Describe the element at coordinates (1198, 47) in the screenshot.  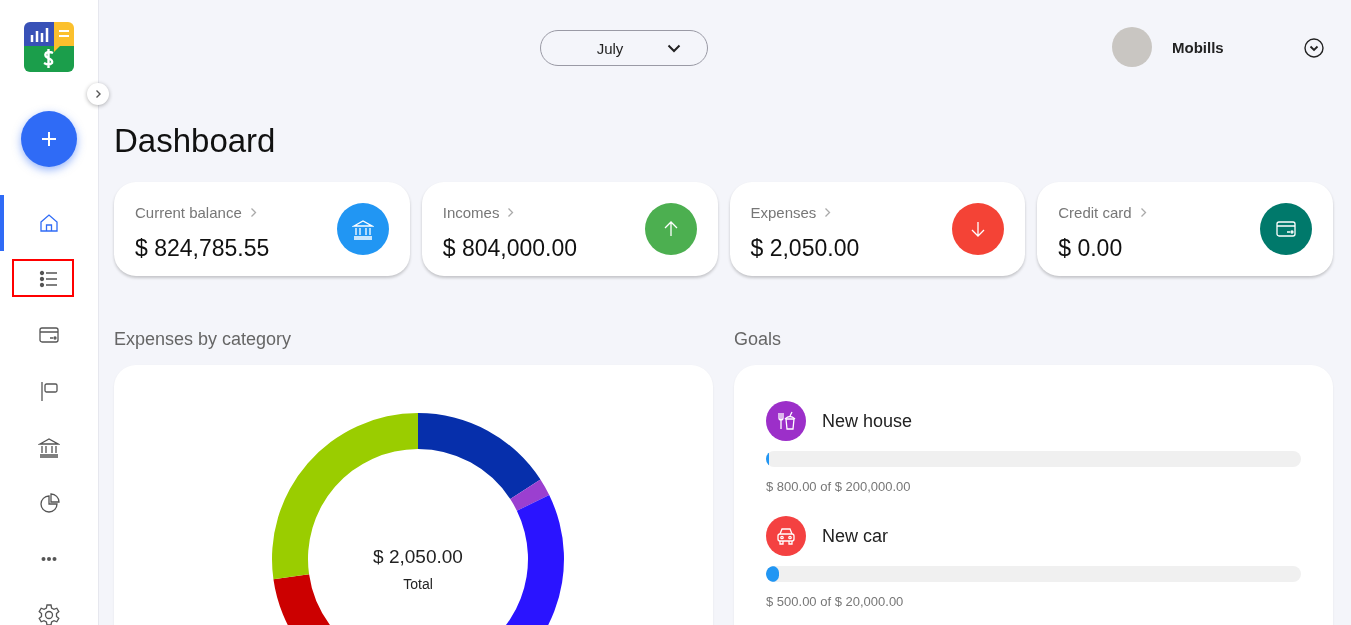
I see `user-name: Mobills` at that location.